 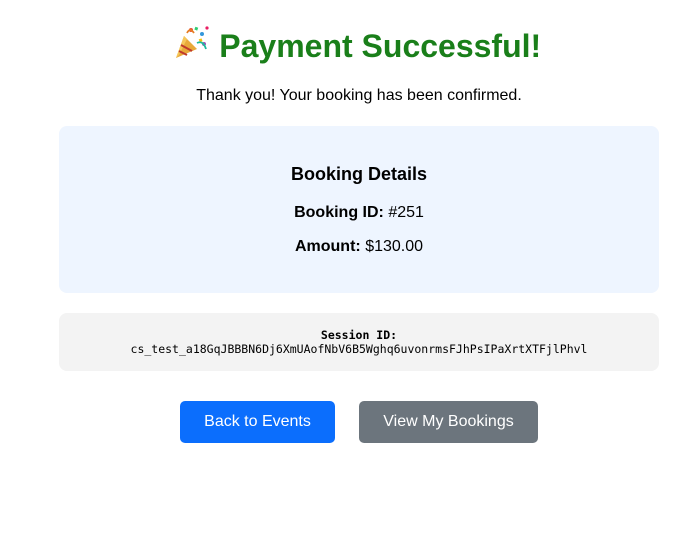 I want to click on page-header: Payment Successful!, so click(x=337, y=44).